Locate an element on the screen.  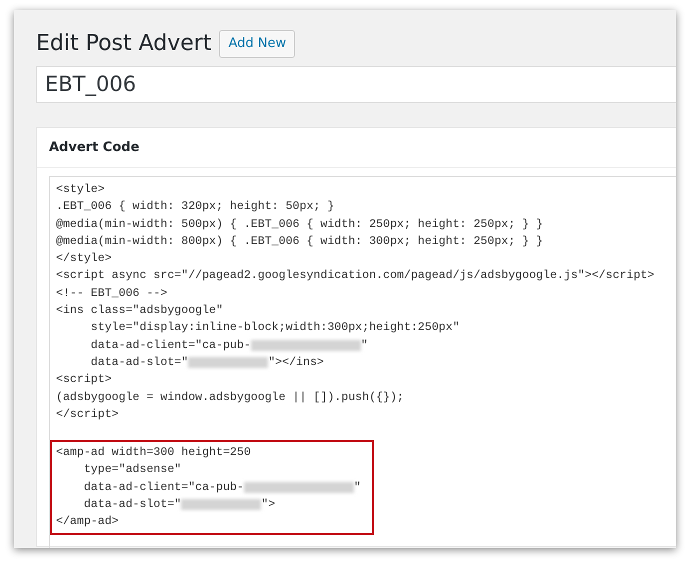
title-field: EBT_006 is located at coordinates (356, 84).